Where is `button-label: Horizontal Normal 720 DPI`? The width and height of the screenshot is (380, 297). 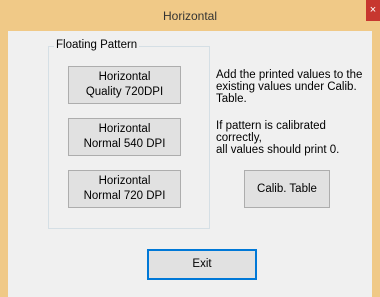
button-label: Horizontal Normal 720 DPI is located at coordinates (124, 188).